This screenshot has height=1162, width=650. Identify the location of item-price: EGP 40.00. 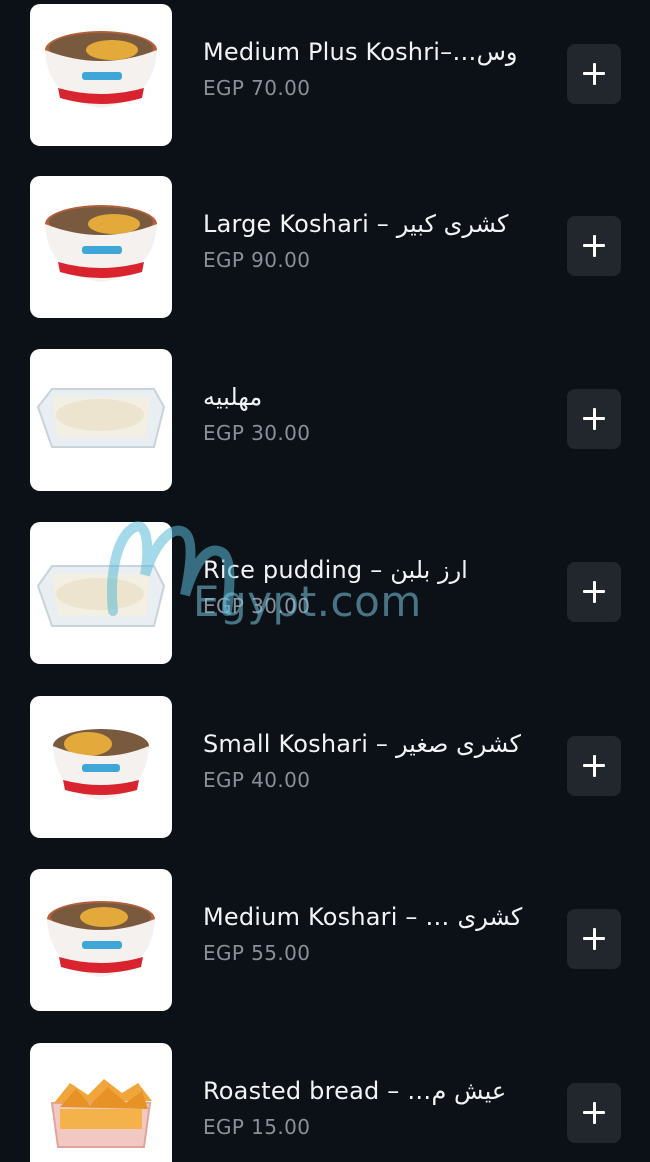
(257, 780).